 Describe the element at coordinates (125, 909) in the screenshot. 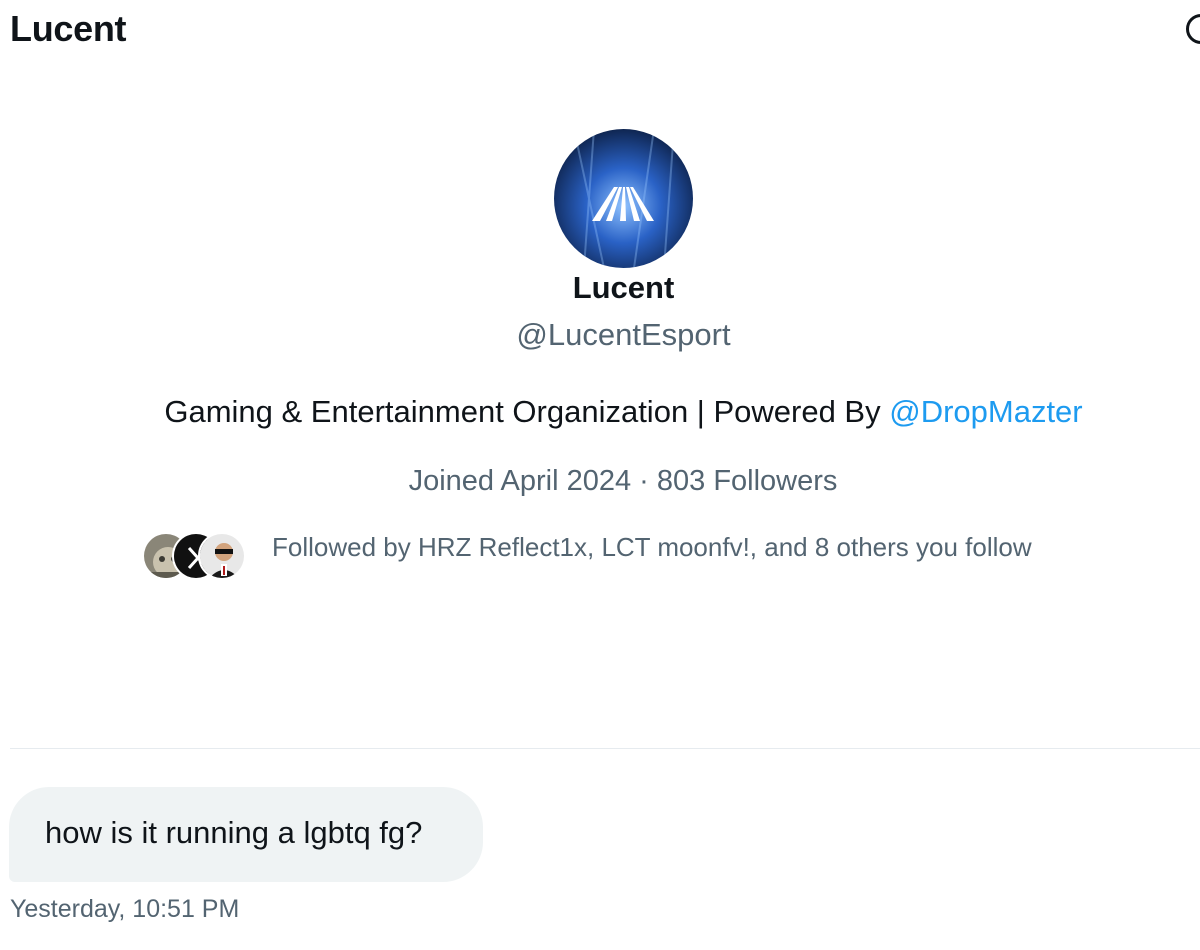

I see `message-timestamp: Yesterday, 10:51 PM` at that location.